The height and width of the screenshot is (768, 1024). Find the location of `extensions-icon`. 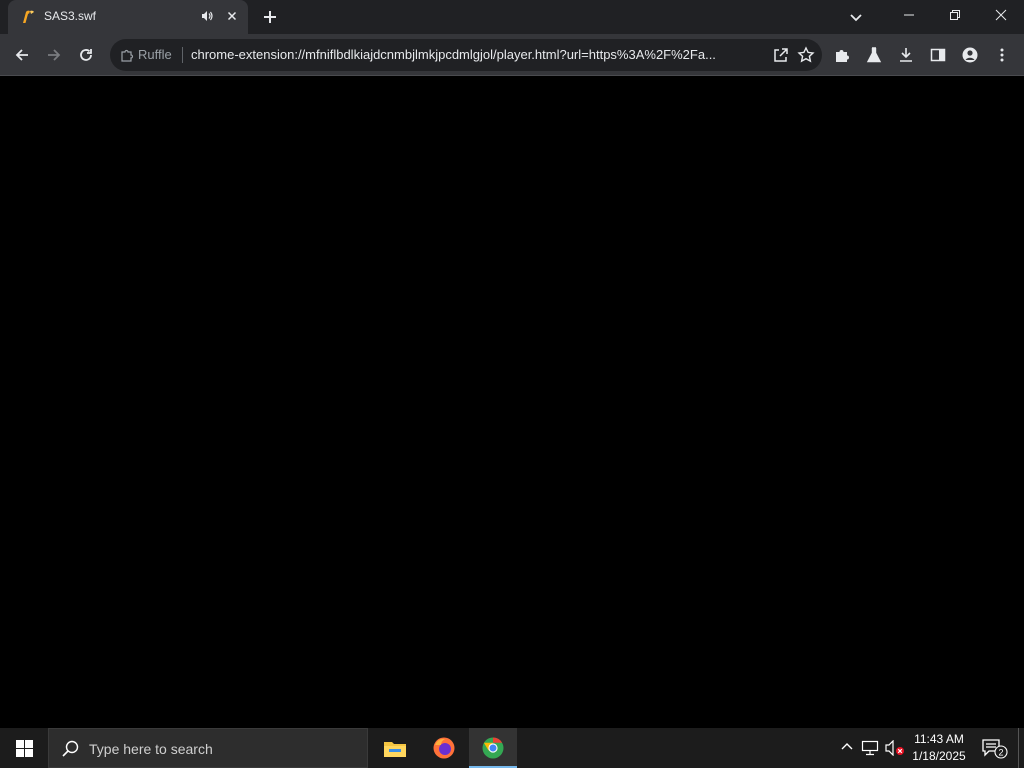

extensions-icon is located at coordinates (842, 56).